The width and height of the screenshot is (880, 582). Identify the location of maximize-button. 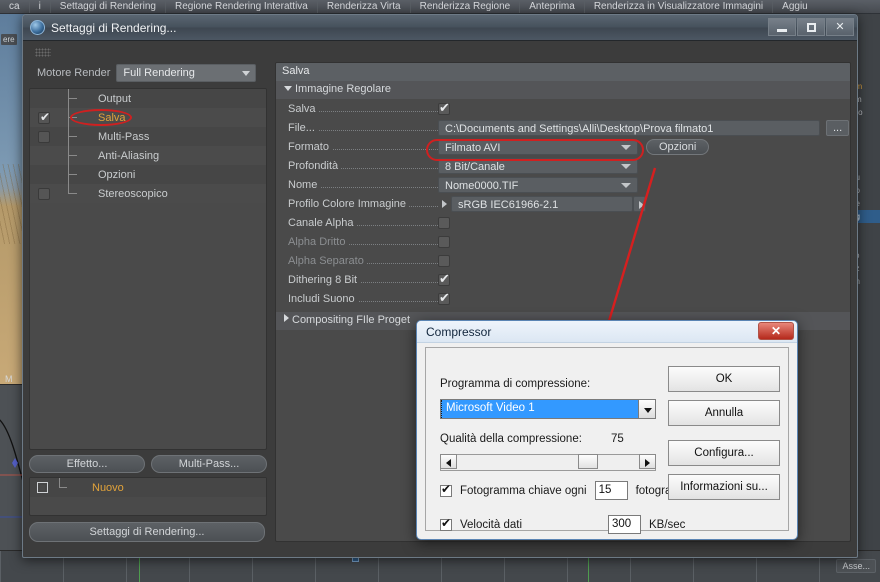
(811, 27).